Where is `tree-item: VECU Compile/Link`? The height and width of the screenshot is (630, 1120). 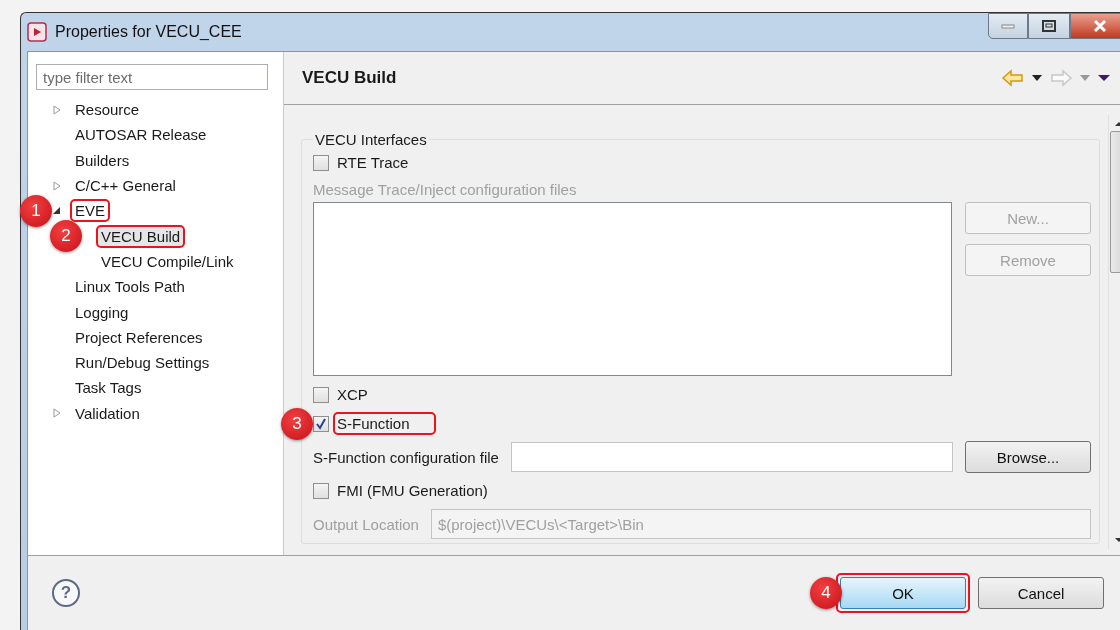
tree-item: VECU Compile/Link is located at coordinates (167, 261).